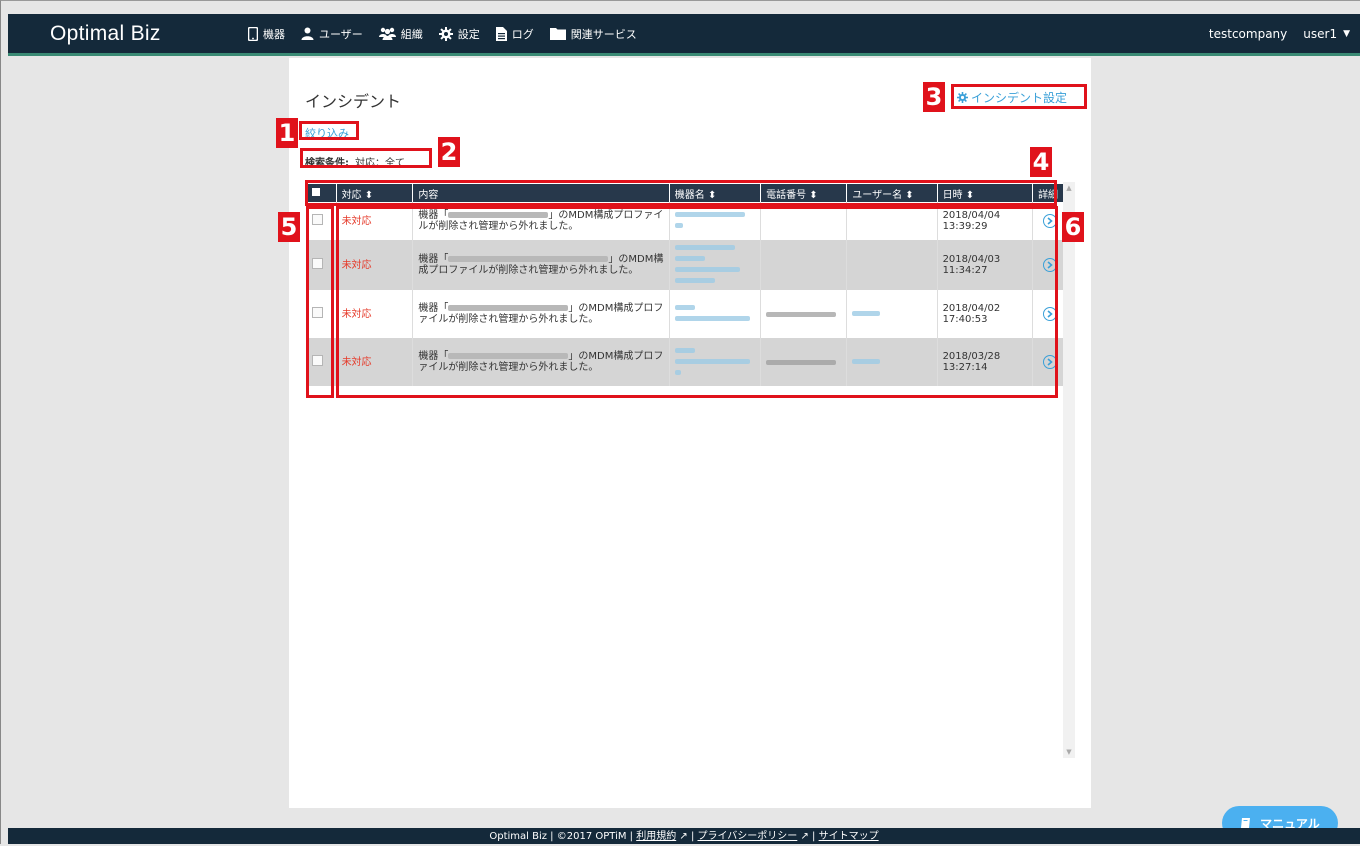 The image size is (1360, 846). What do you see at coordinates (274, 34) in the screenshot?
I see `nav-devices-label: 機器` at bounding box center [274, 34].